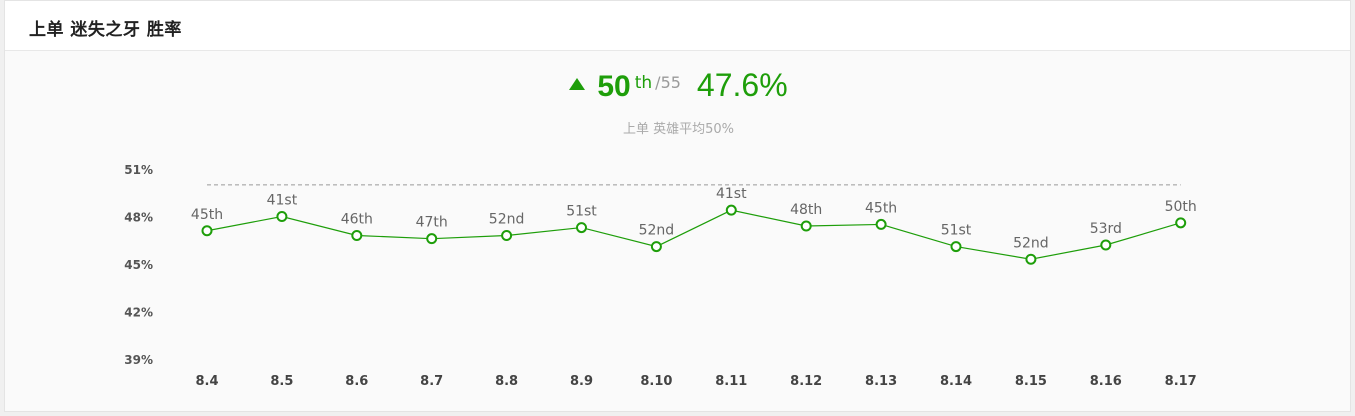 The height and width of the screenshot is (416, 1355). Describe the element at coordinates (881, 381) in the screenshot. I see `x-tick-label: 8.13` at that location.